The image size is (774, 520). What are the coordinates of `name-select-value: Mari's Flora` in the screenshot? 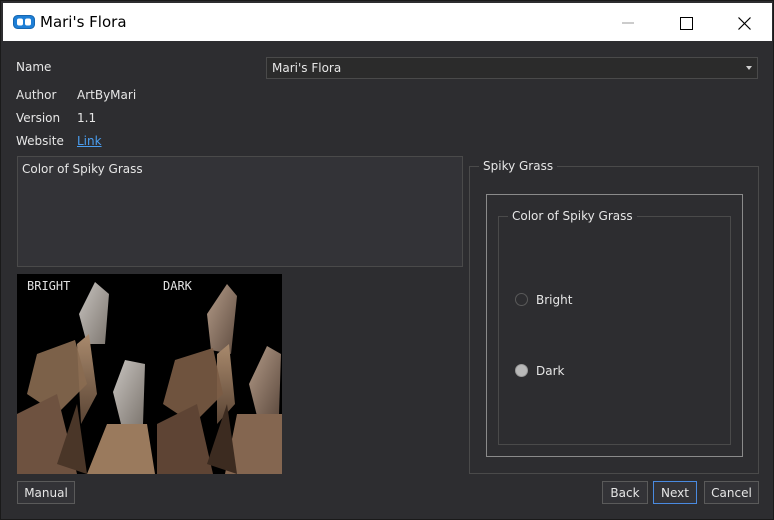 It's located at (307, 68).